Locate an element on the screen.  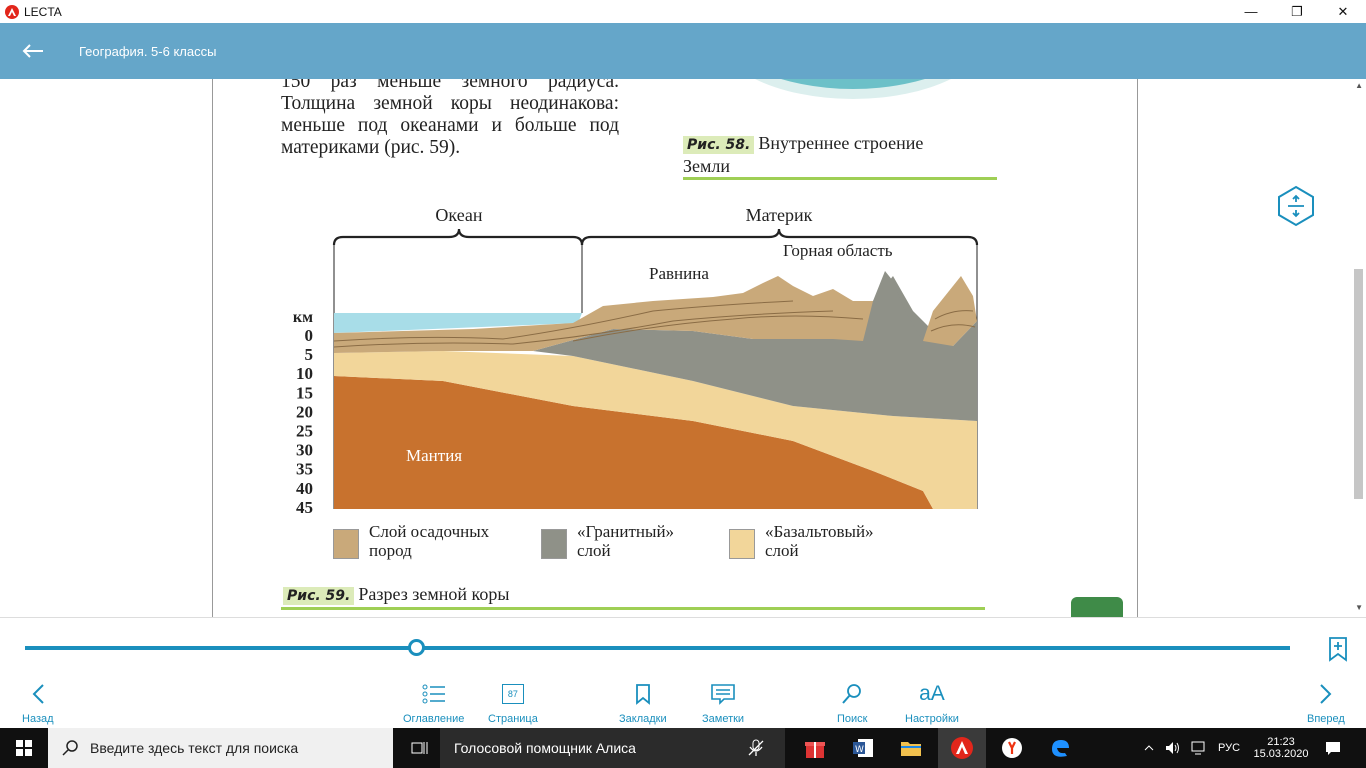
list-icon is located at coordinates (434, 694).